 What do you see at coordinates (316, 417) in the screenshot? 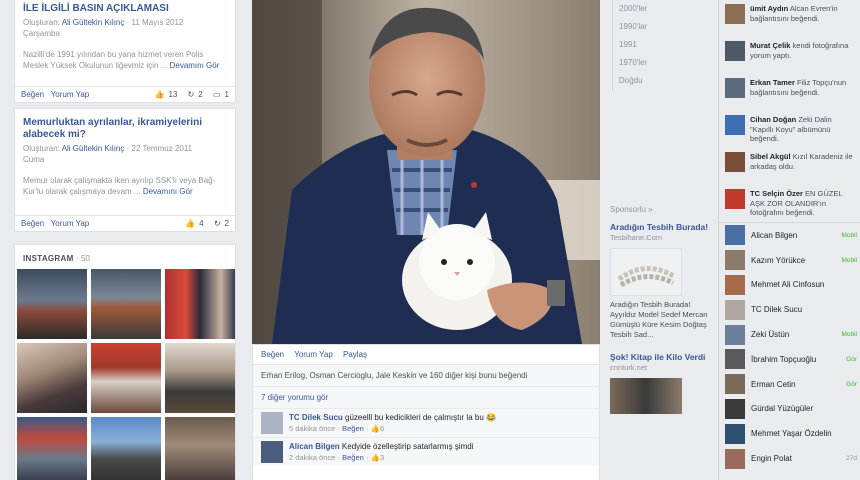
I see `comment-author: TC Dilek Sucu` at bounding box center [316, 417].